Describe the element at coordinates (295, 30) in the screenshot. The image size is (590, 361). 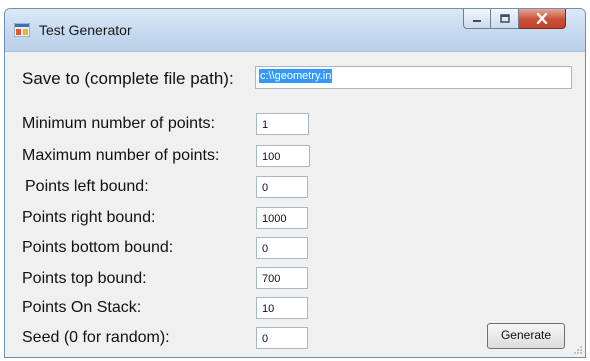
I see `title-bar: Test Generator` at that location.